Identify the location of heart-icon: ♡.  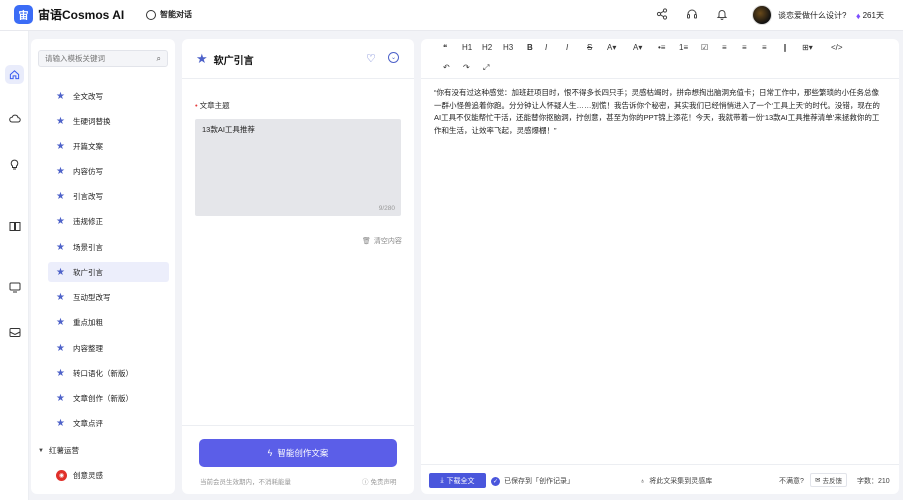
(371, 58).